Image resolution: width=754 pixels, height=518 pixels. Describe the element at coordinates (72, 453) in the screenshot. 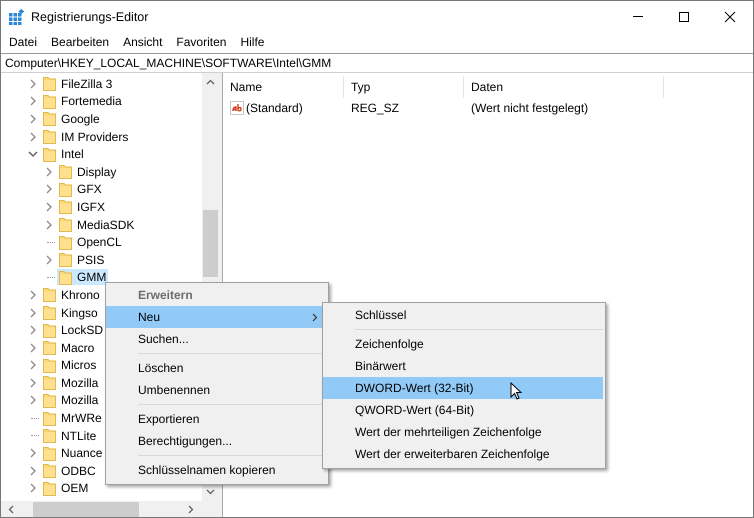

I see `tree-item: Nuance` at that location.